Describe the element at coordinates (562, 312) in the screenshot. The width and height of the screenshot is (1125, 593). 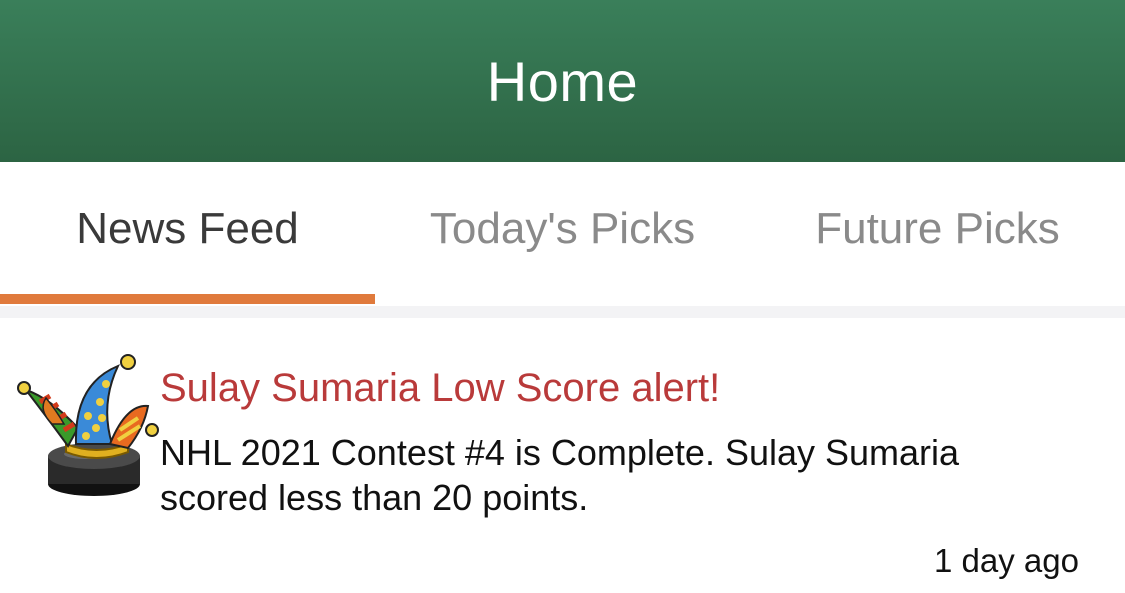
I see `section-divider` at that location.